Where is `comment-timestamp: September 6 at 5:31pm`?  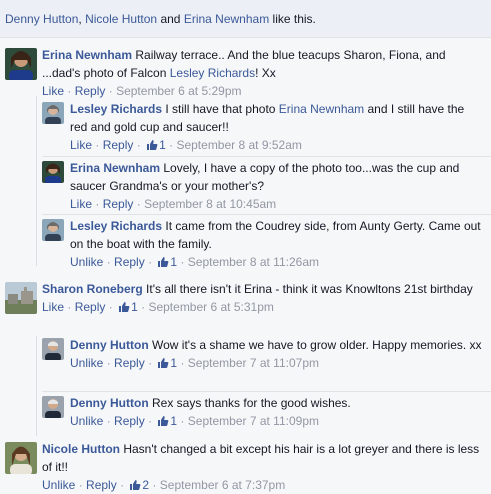
comment-timestamp: September 6 at 5:31pm is located at coordinates (210, 307).